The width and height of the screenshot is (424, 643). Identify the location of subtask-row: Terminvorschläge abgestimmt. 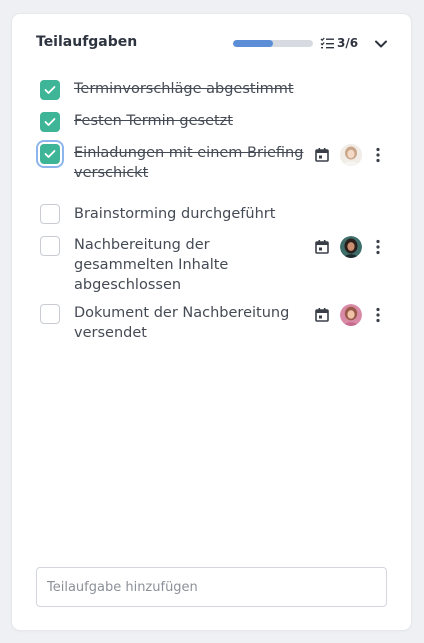
(211, 90).